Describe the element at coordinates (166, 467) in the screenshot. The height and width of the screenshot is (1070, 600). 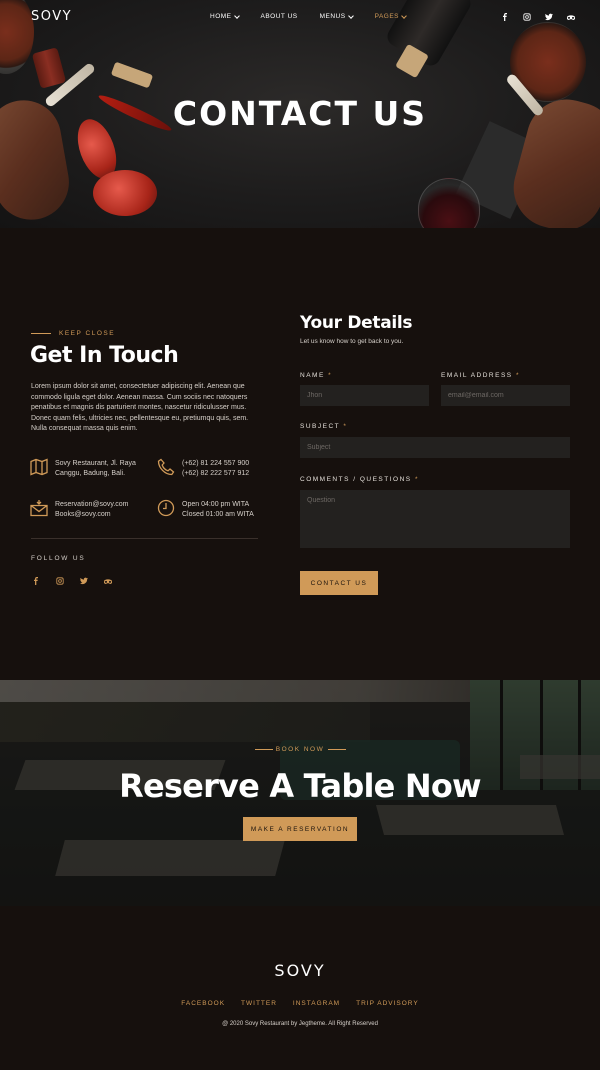
I see `phone-icon` at that location.